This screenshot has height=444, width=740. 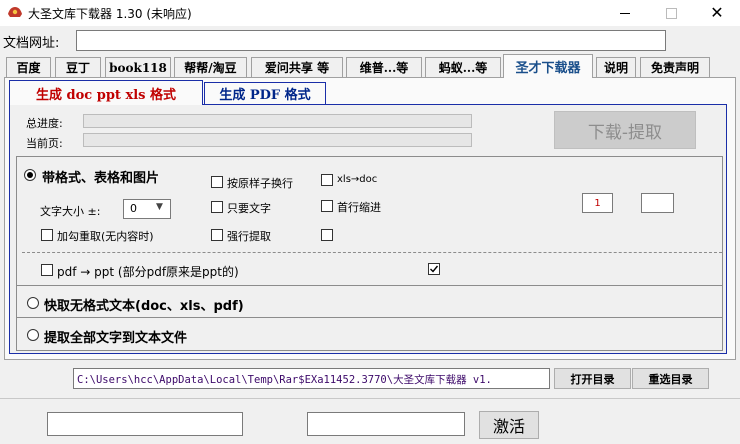 I want to click on pdf-to-ppt-label: pdf → ppt (部分pdf原来是ppt的), so click(x=148, y=272).